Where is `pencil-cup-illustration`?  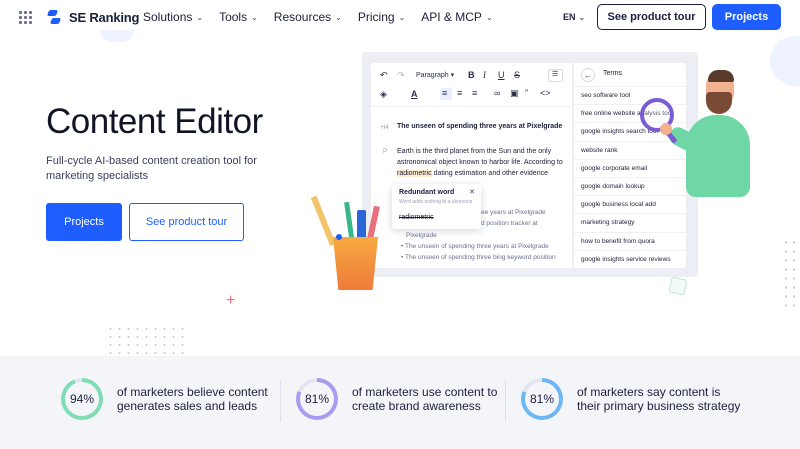 pencil-cup-illustration is located at coordinates (355, 263).